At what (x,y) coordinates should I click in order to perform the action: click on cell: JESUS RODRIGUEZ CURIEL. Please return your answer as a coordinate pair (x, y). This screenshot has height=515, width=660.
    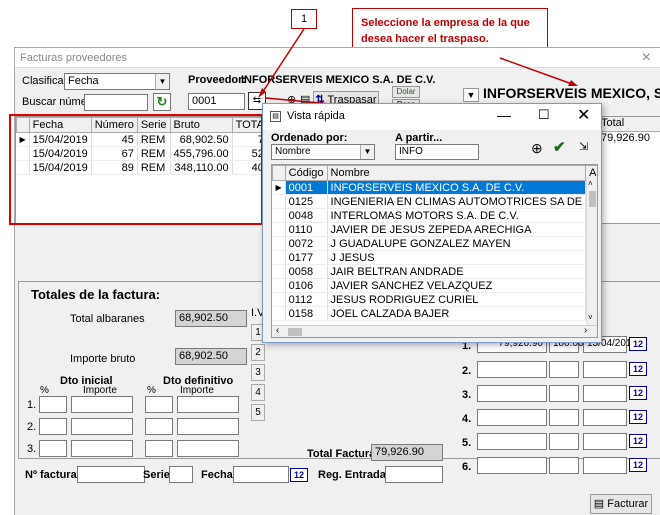
    Looking at the image, I should click on (457, 299).